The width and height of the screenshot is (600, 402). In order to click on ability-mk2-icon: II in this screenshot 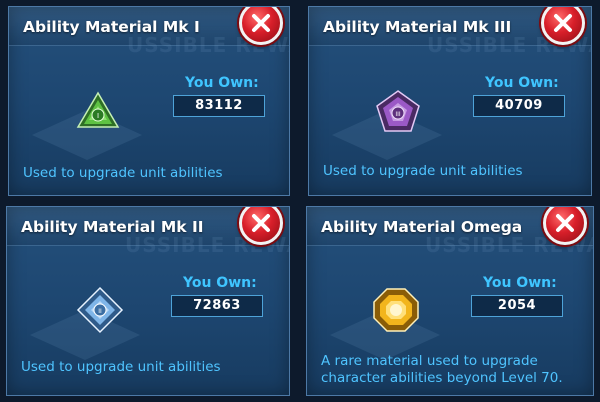, I will do `click(100, 310)`.